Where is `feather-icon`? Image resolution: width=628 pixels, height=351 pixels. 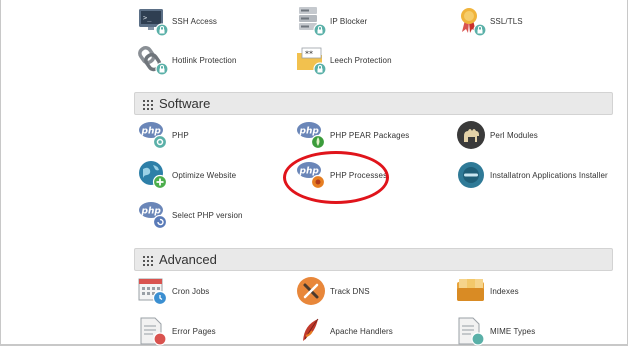
feather-icon is located at coordinates (311, 331).